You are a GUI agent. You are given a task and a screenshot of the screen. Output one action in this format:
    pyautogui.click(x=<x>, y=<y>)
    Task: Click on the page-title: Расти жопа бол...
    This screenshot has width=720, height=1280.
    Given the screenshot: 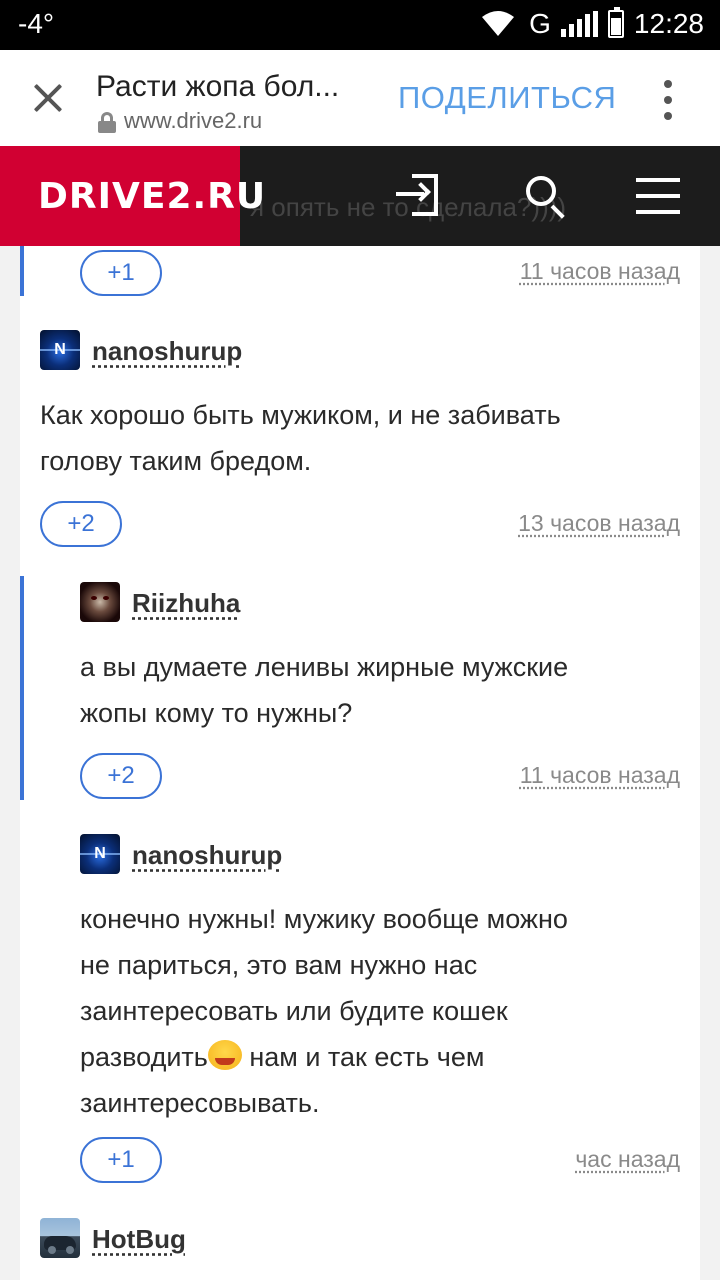 What is the action you would take?
    pyautogui.click(x=218, y=86)
    